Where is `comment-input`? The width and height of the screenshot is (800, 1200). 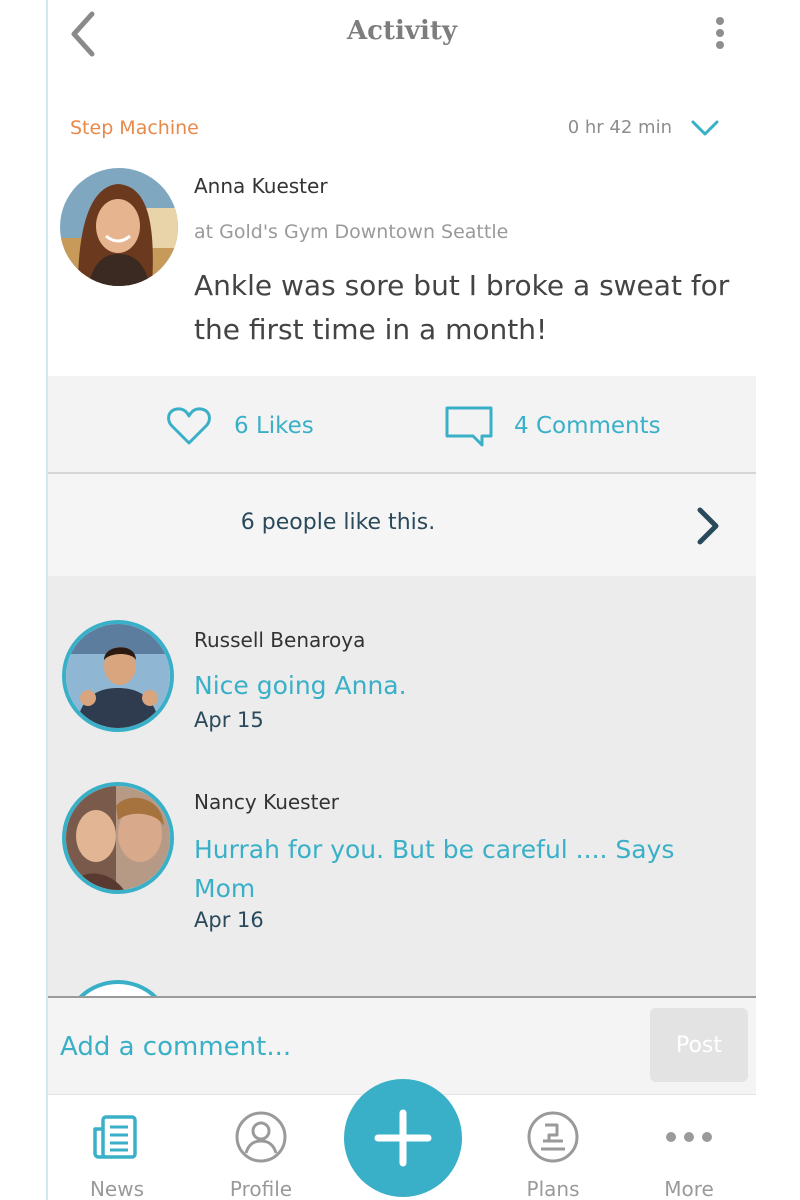 comment-input is located at coordinates (350, 1047).